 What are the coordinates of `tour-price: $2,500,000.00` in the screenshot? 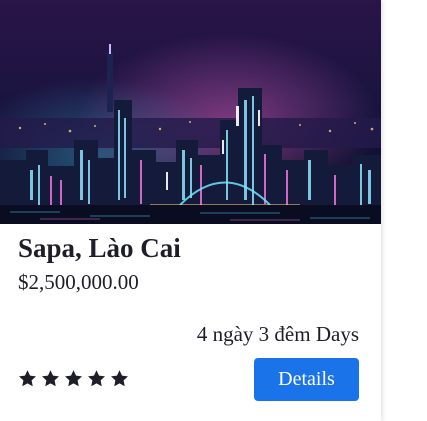 It's located at (78, 282).